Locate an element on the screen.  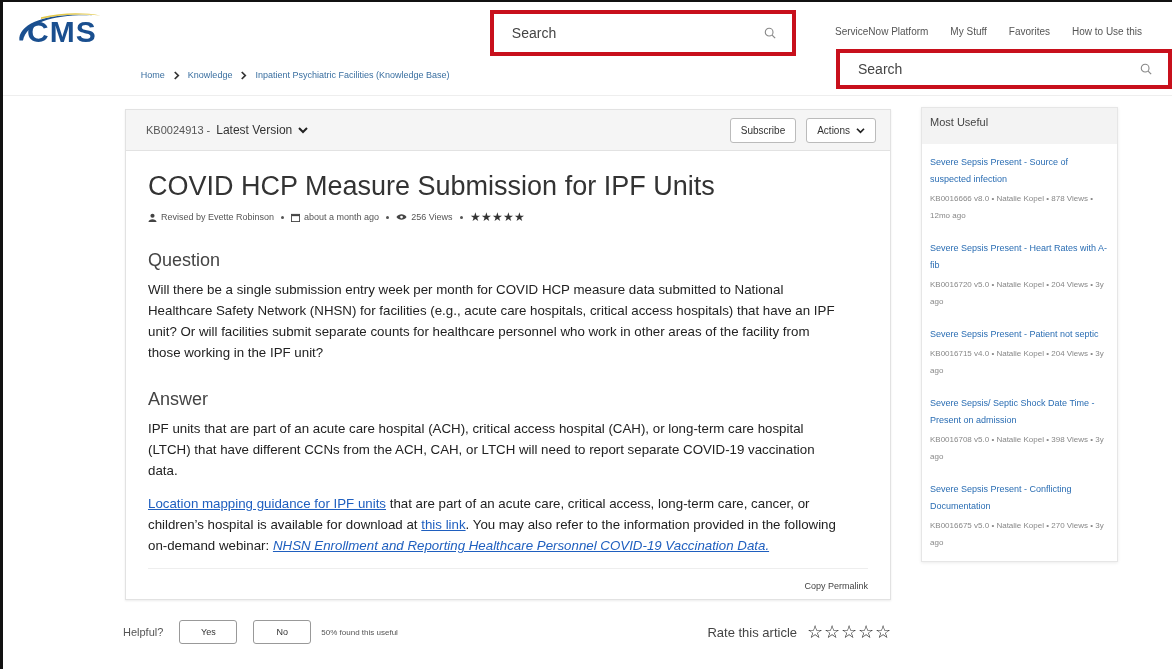
actions-button: Actions is located at coordinates (841, 130).